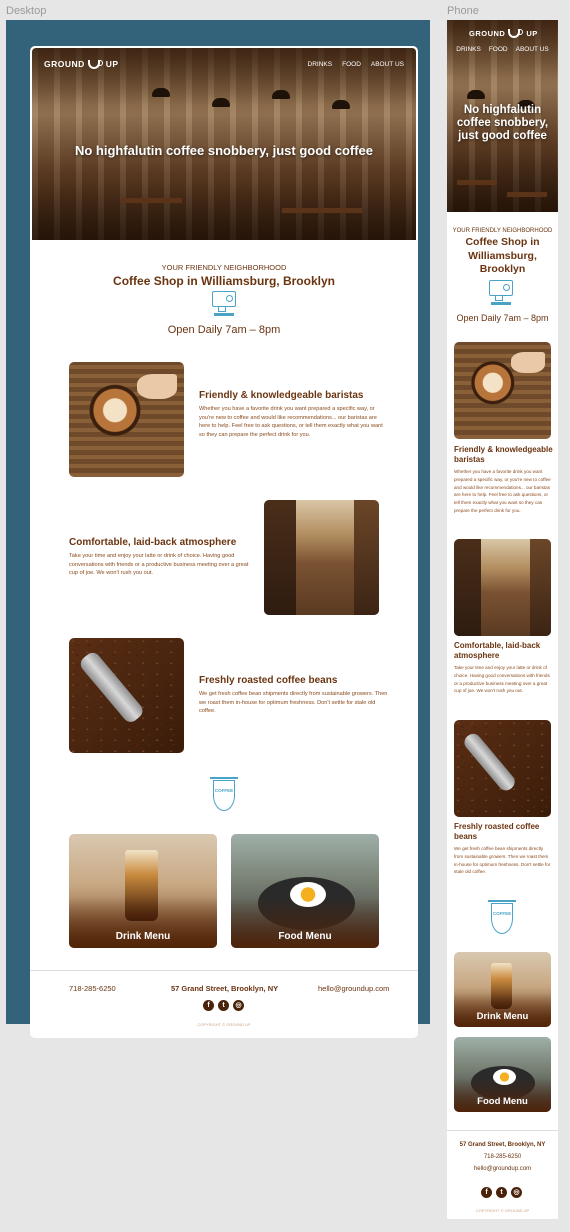  Describe the element at coordinates (498, 49) in the screenshot. I see `phone-nav-food-link: FOOD` at that location.